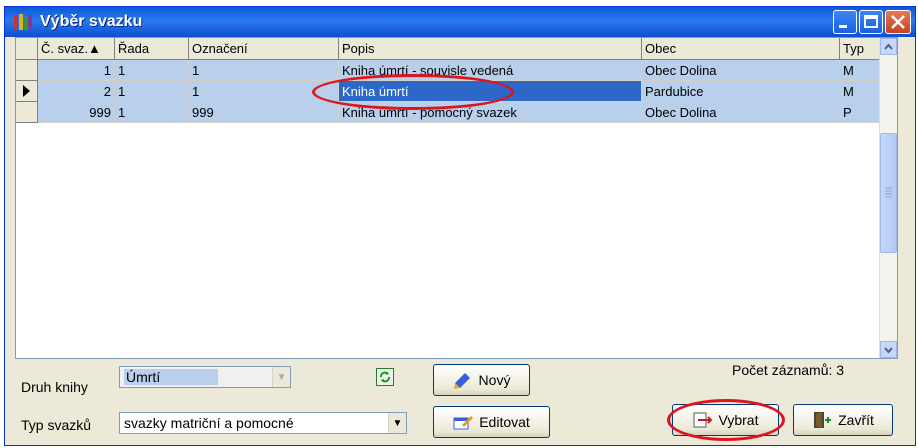 This screenshot has width=918, height=448. Describe the element at coordinates (490, 49) in the screenshot. I see `column-header-popis: Popis` at that location.